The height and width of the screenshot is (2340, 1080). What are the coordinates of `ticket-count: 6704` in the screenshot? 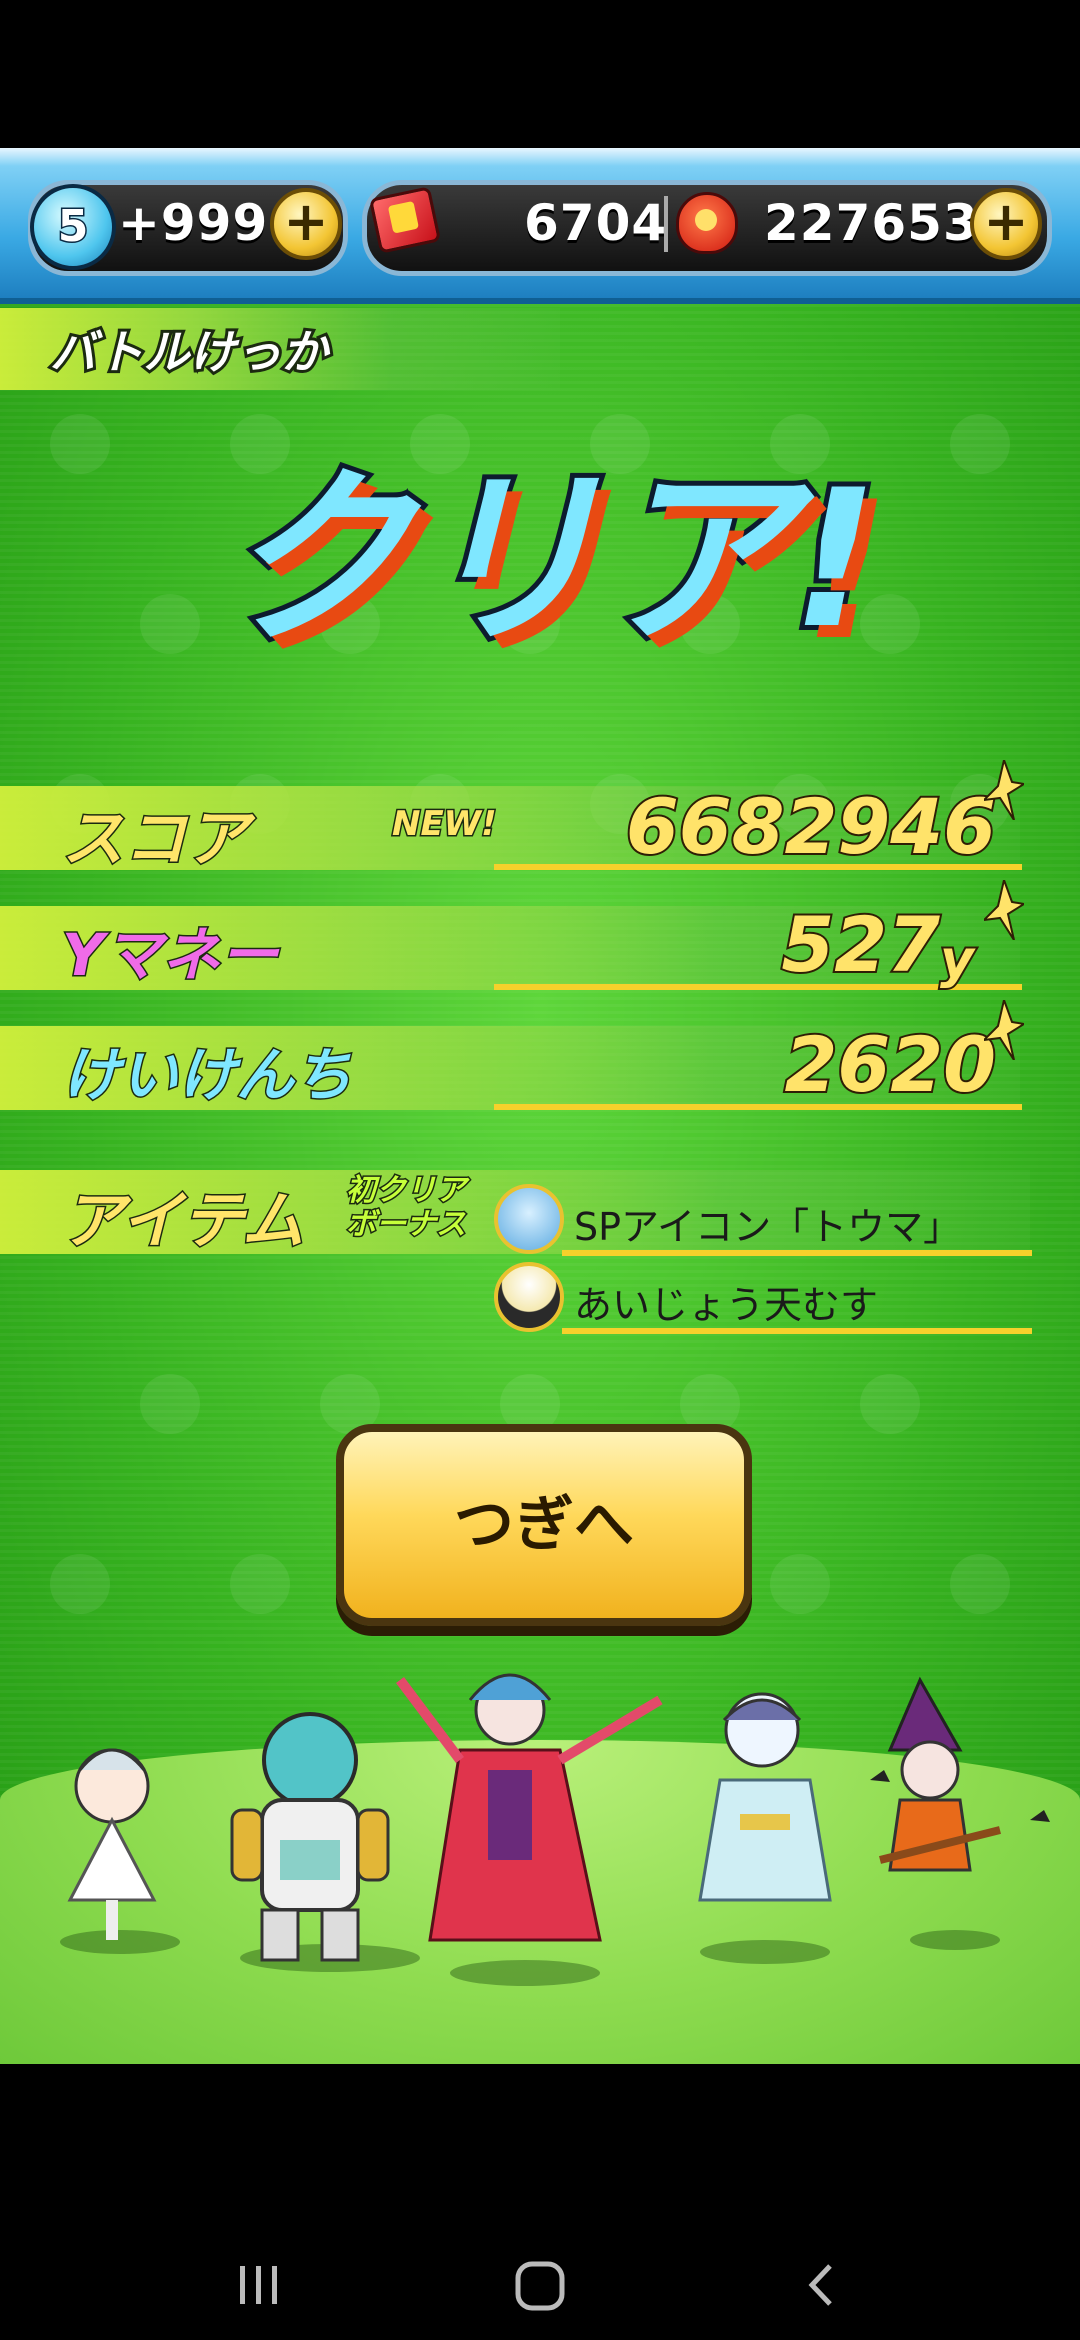 It's located at (596, 223).